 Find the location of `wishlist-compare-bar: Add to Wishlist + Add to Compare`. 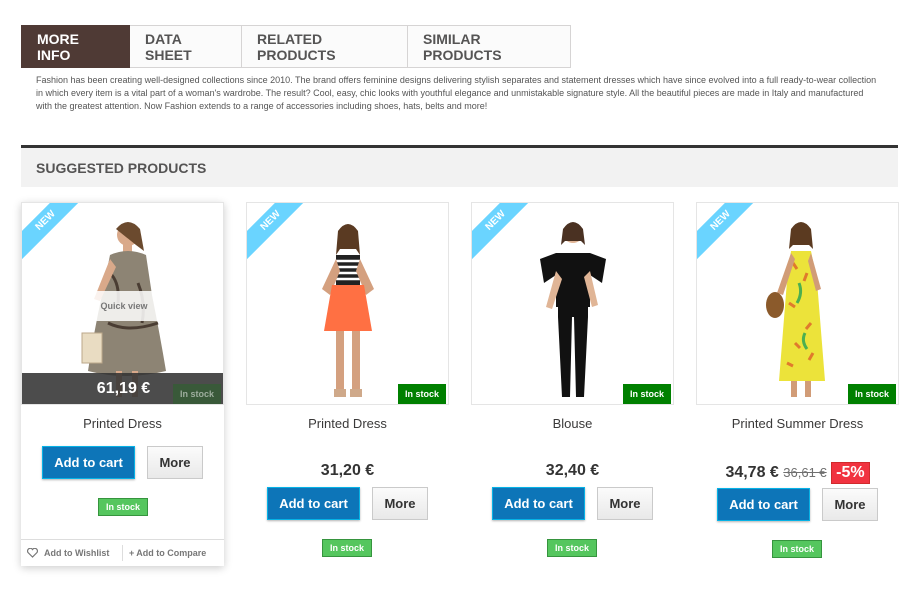

wishlist-compare-bar: Add to Wishlist + Add to Compare is located at coordinates (122, 552).